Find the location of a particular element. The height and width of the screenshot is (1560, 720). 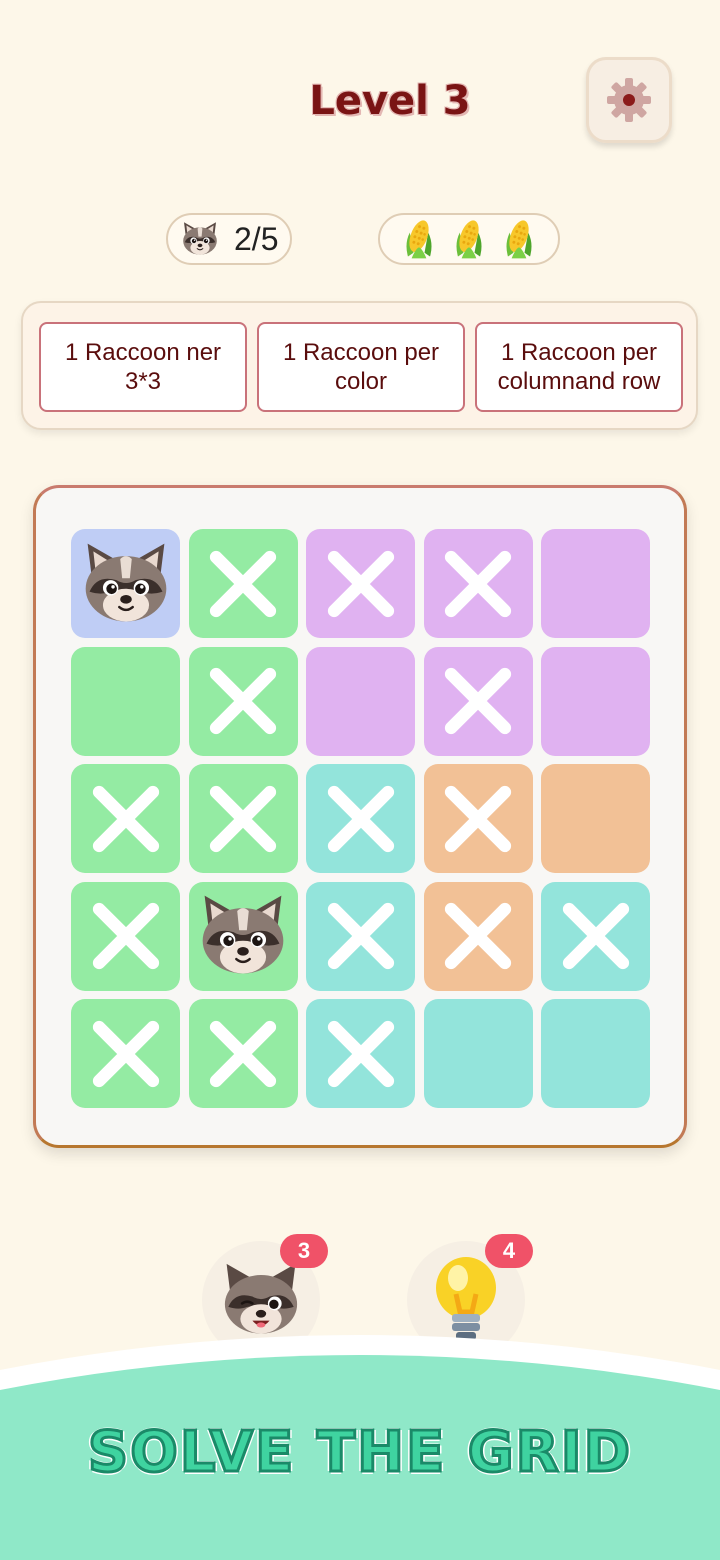

raccoon-progress-pill: 2/5 is located at coordinates (229, 239).